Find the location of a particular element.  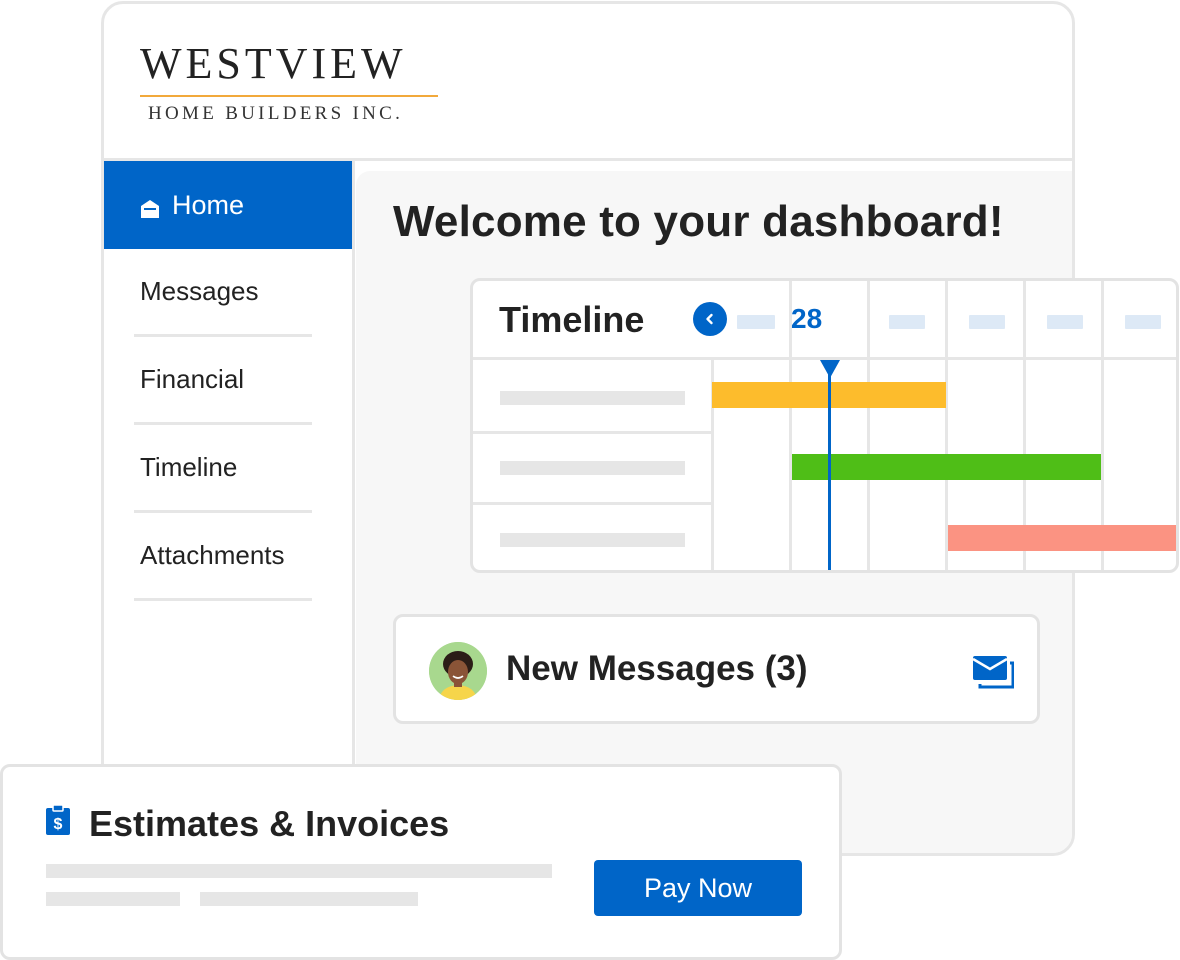

sidebar-item-timeline: Timeline is located at coordinates (223, 469).